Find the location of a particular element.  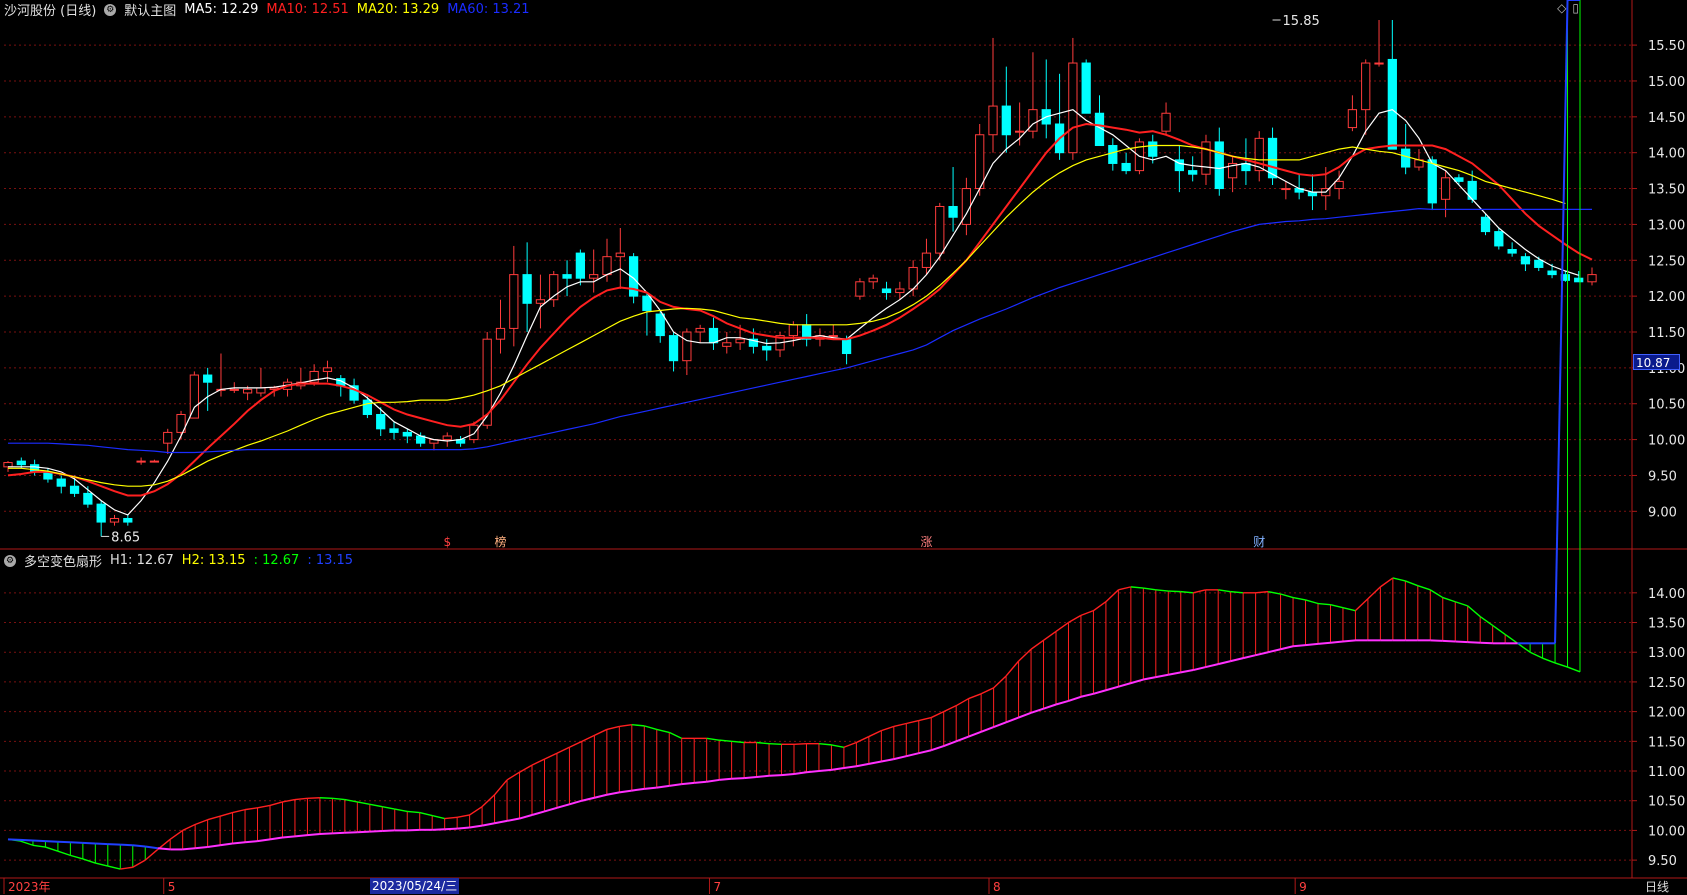

y-tick-label: 11.50 is located at coordinates (1666, 742).